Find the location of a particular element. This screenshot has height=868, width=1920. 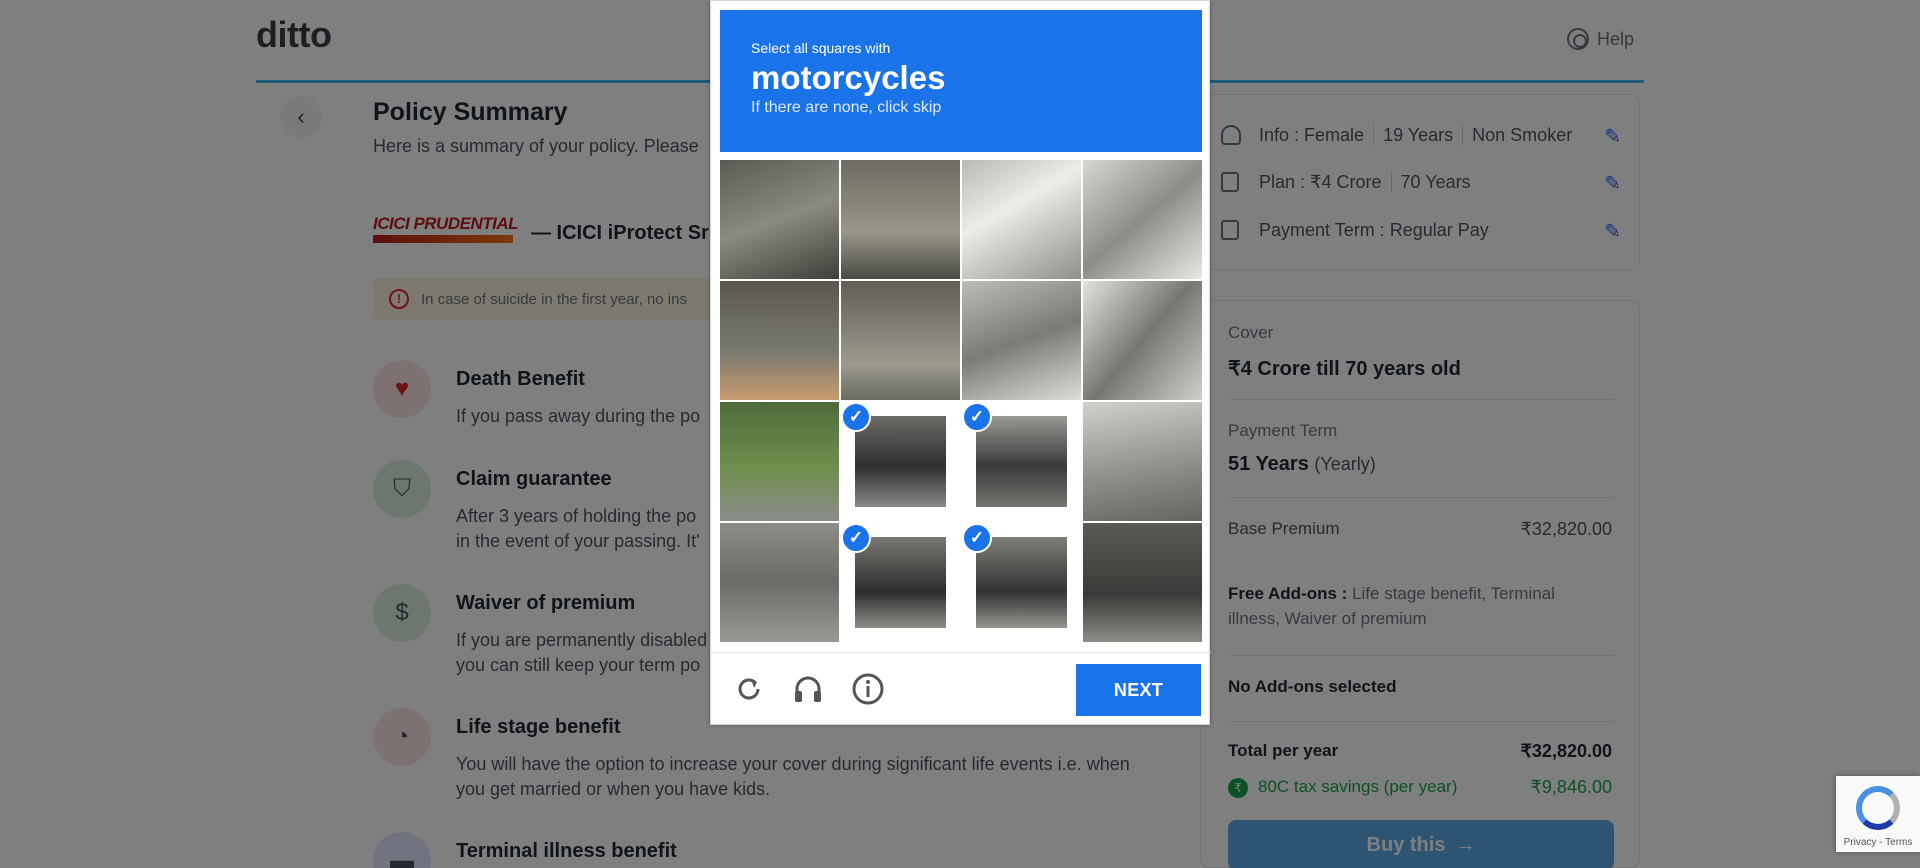

challenge-keyword: motorcycles is located at coordinates (848, 77).